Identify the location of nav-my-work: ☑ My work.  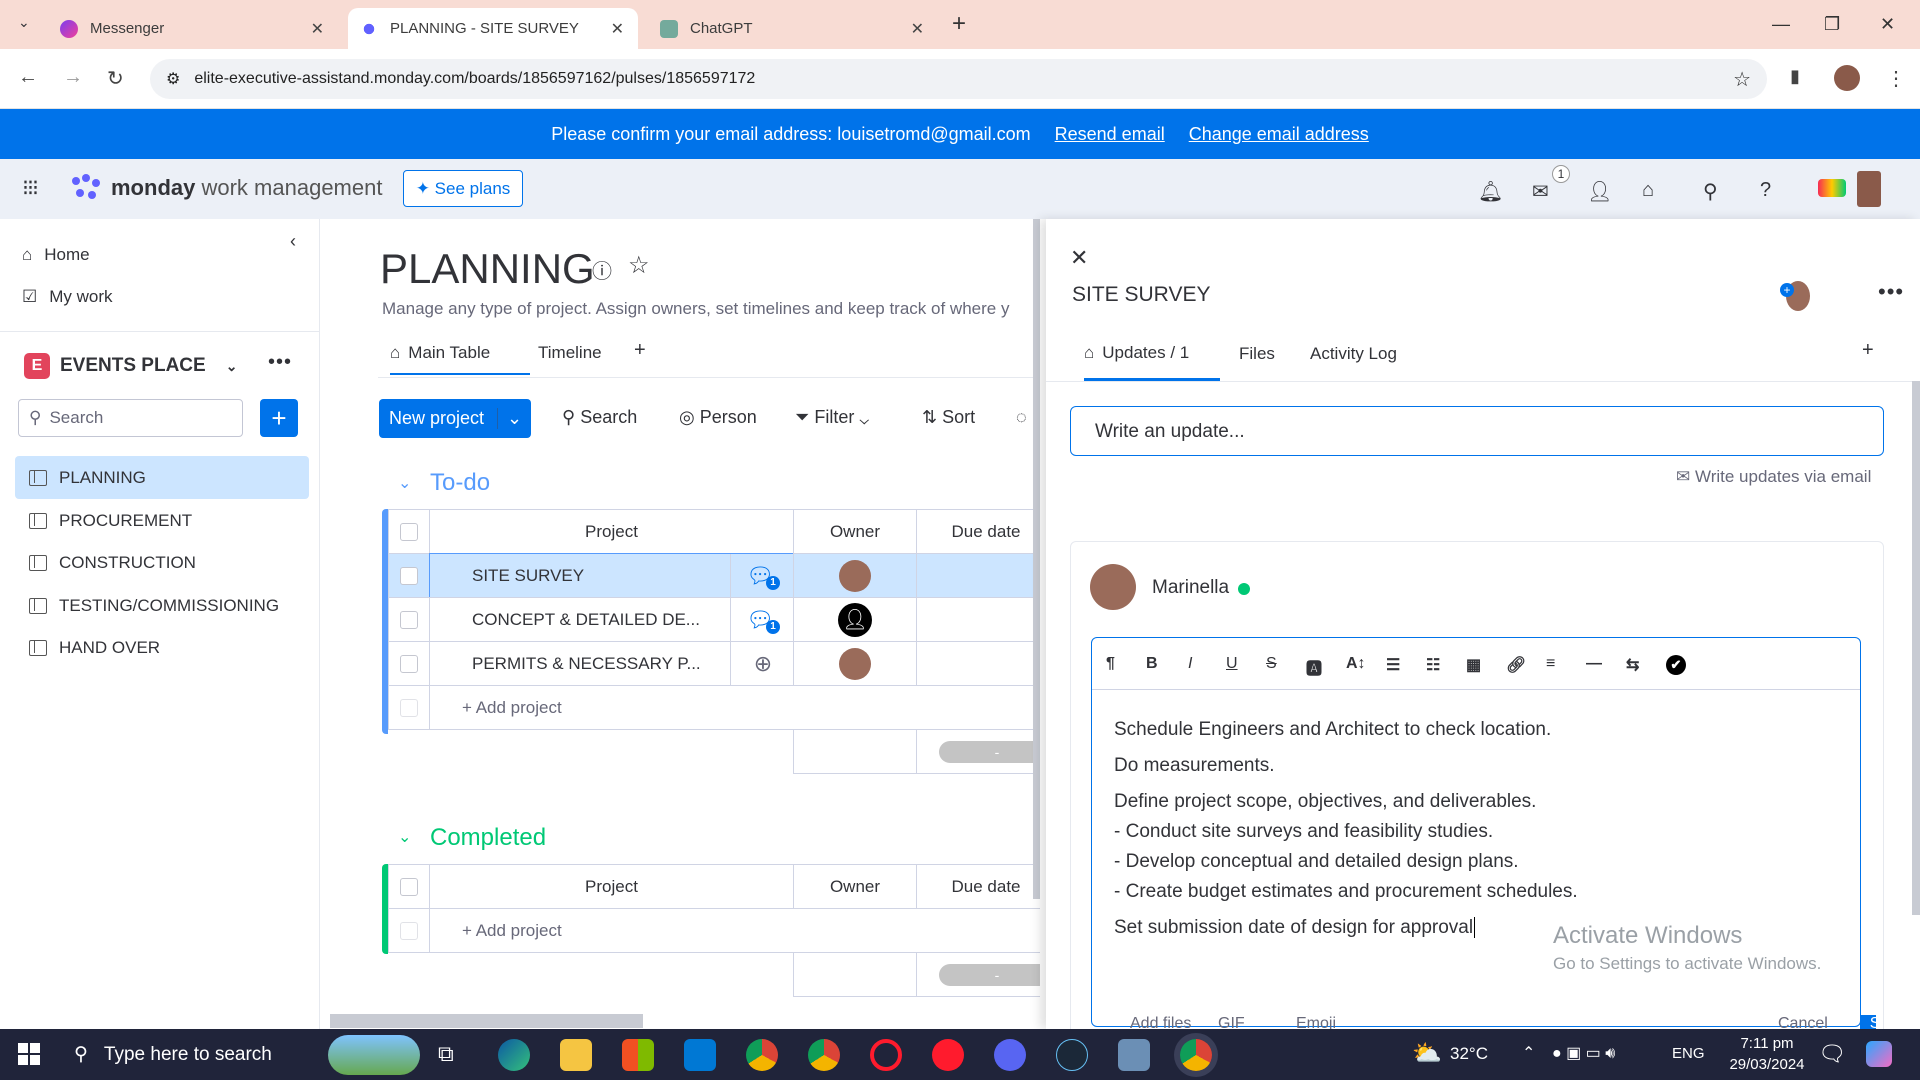
(67, 297).